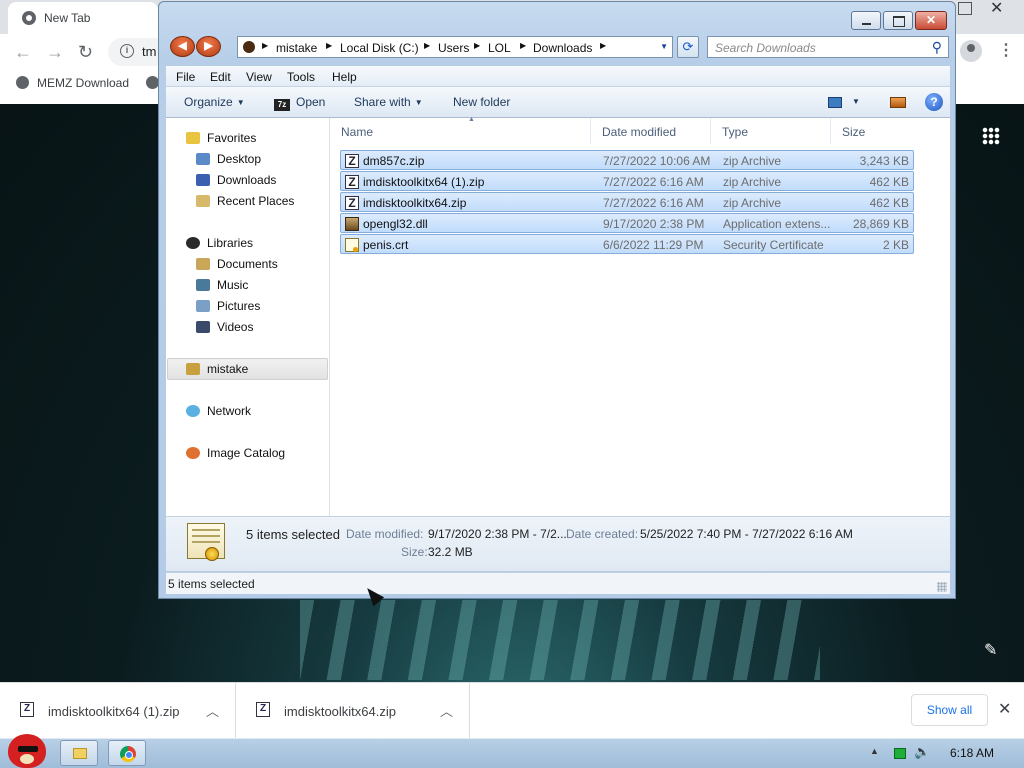 This screenshot has width=1024, height=768. Describe the element at coordinates (942, 587) in the screenshot. I see `resize-grip-icon` at that location.